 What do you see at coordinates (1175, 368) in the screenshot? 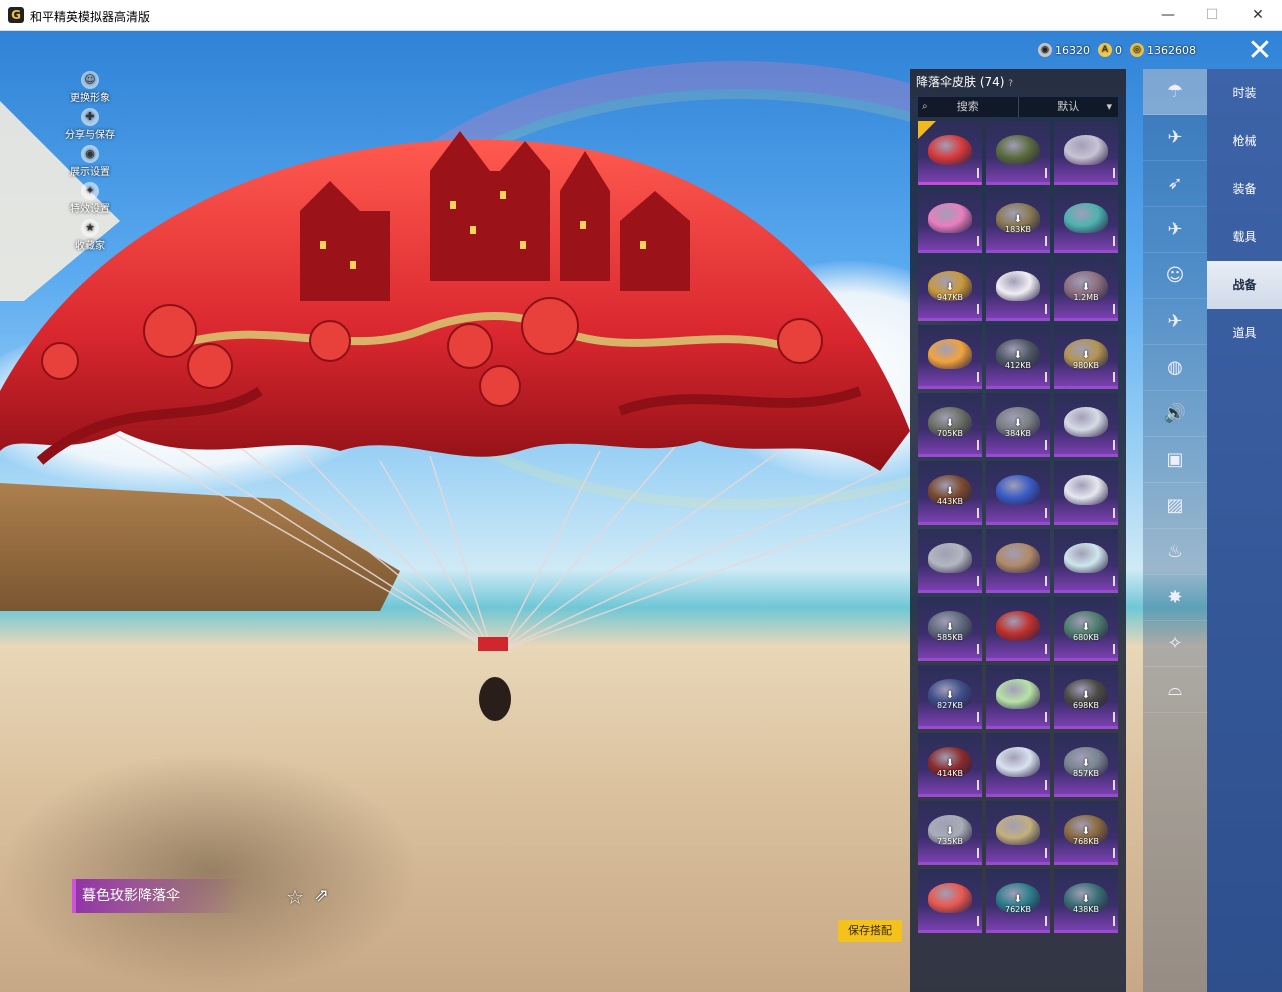
I see `pumpkin-icon: ◍` at bounding box center [1175, 368].